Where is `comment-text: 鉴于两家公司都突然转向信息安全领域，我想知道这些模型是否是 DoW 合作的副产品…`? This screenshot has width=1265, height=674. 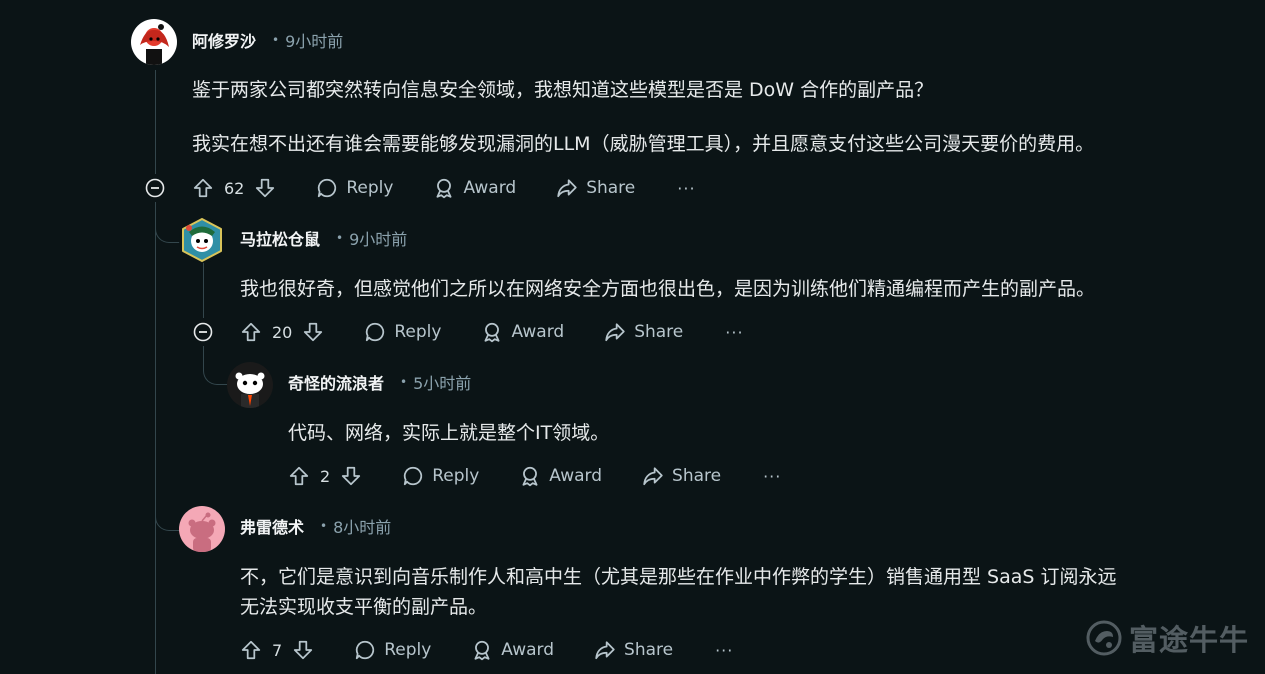 comment-text: 鉴于两家公司都突然转向信息安全领域，我想知道这些模型是否是 DoW 合作的副产品… is located at coordinates (563, 90).